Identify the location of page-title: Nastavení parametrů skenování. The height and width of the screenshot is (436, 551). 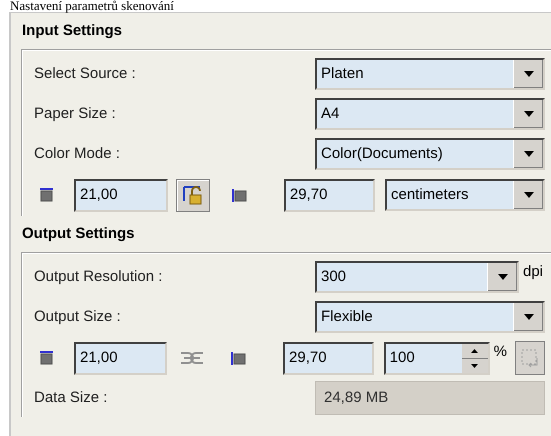
(92, 6).